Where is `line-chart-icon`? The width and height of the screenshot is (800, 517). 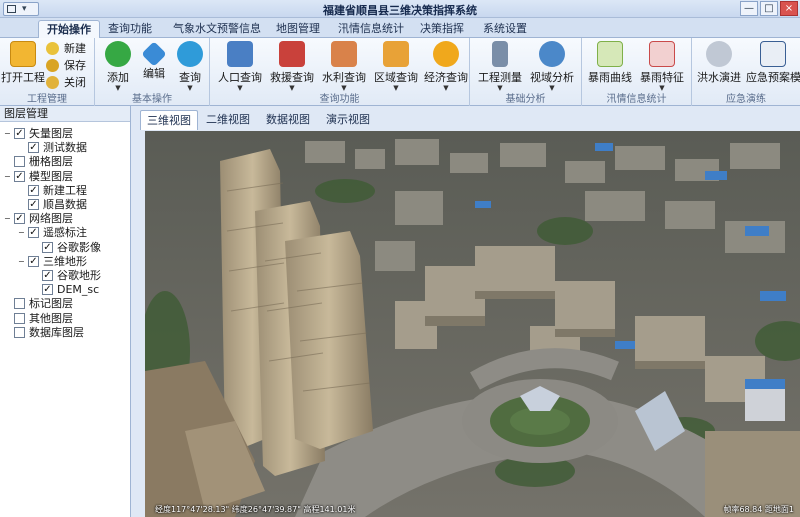
line-chart-icon is located at coordinates (610, 54).